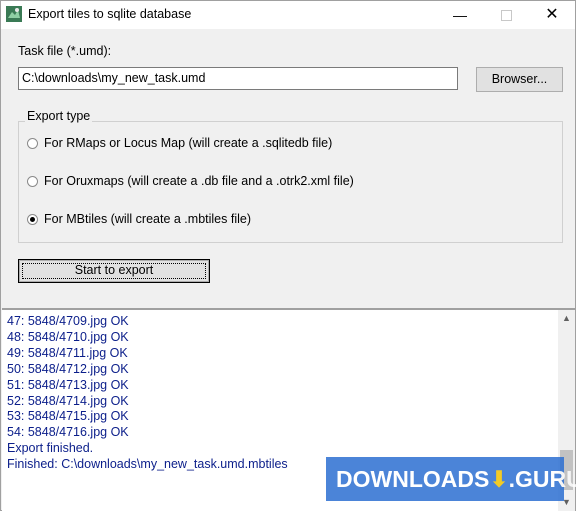  What do you see at coordinates (460, 15) in the screenshot?
I see `minimize-button: —` at bounding box center [460, 15].